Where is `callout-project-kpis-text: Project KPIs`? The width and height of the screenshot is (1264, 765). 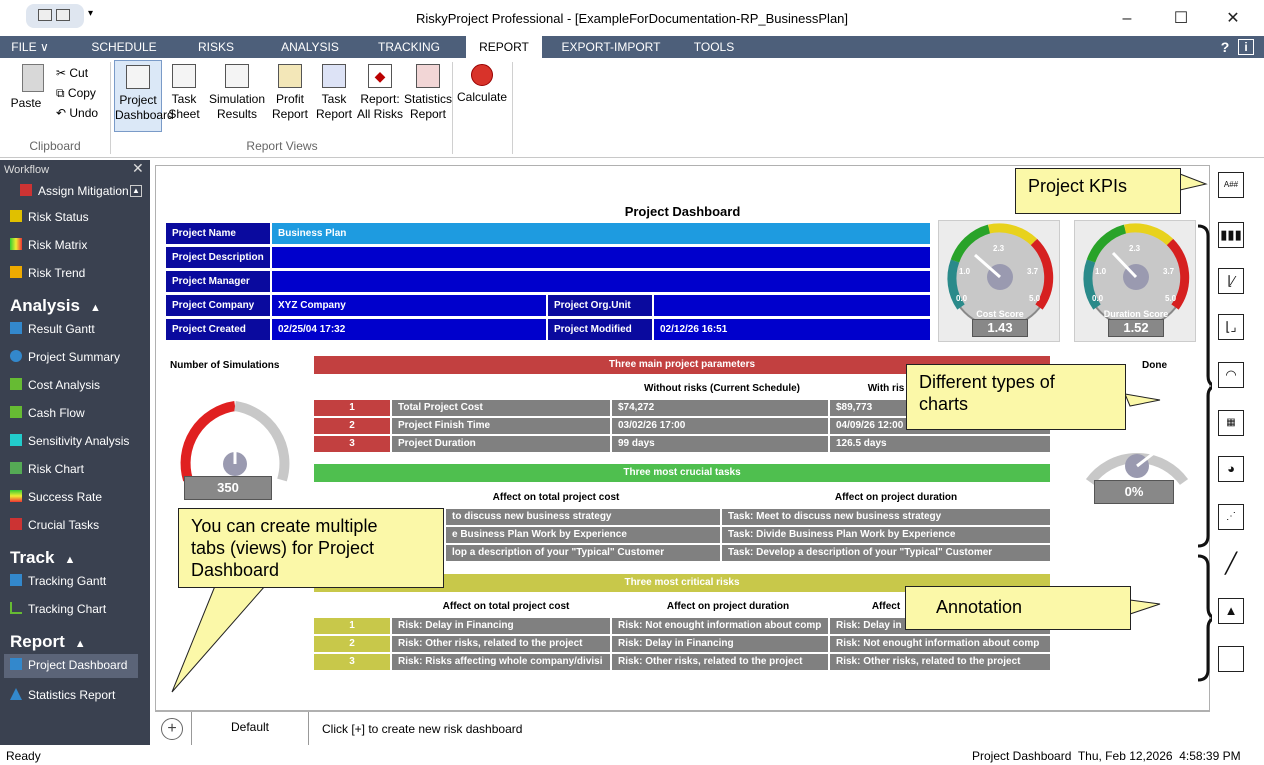 callout-project-kpis-text: Project KPIs is located at coordinates (1078, 186).